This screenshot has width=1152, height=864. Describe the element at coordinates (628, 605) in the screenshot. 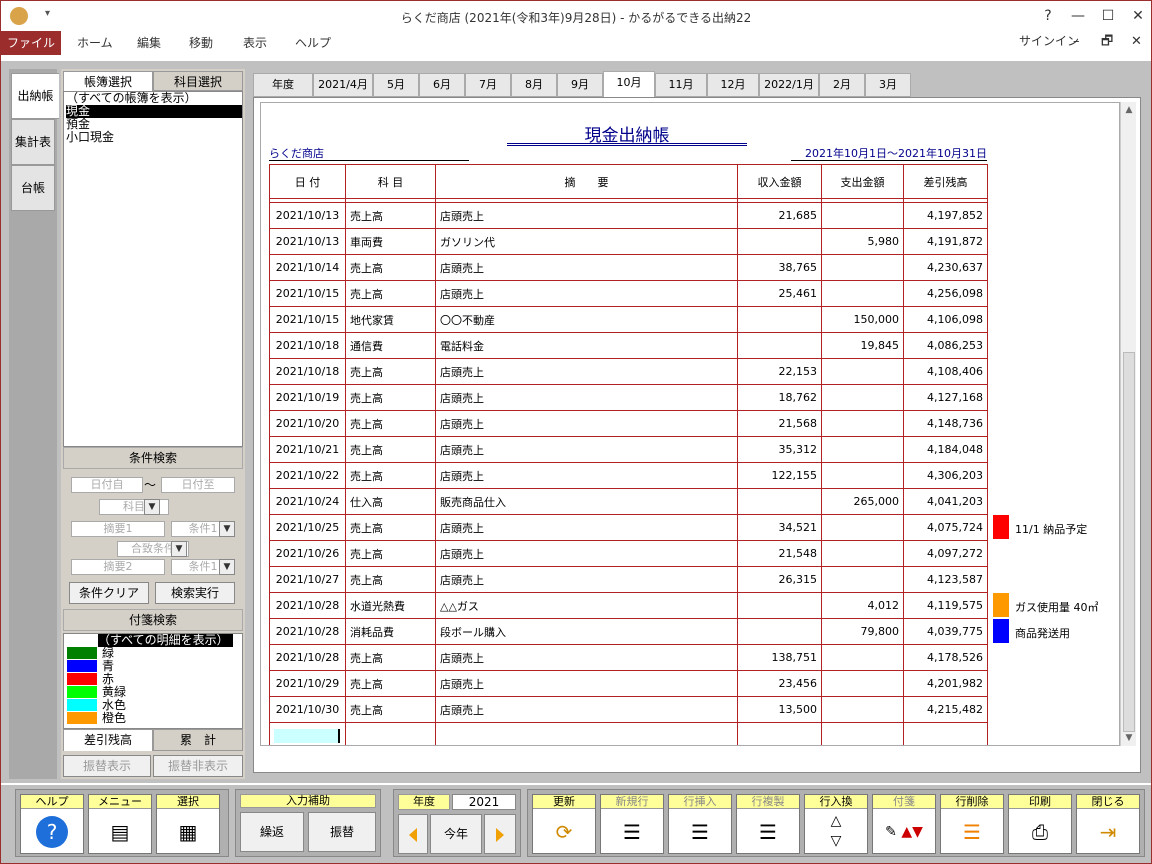

I see `table-row: 2021/10/28 水道光熱費 △△ガス 4,012 4,119,575` at that location.